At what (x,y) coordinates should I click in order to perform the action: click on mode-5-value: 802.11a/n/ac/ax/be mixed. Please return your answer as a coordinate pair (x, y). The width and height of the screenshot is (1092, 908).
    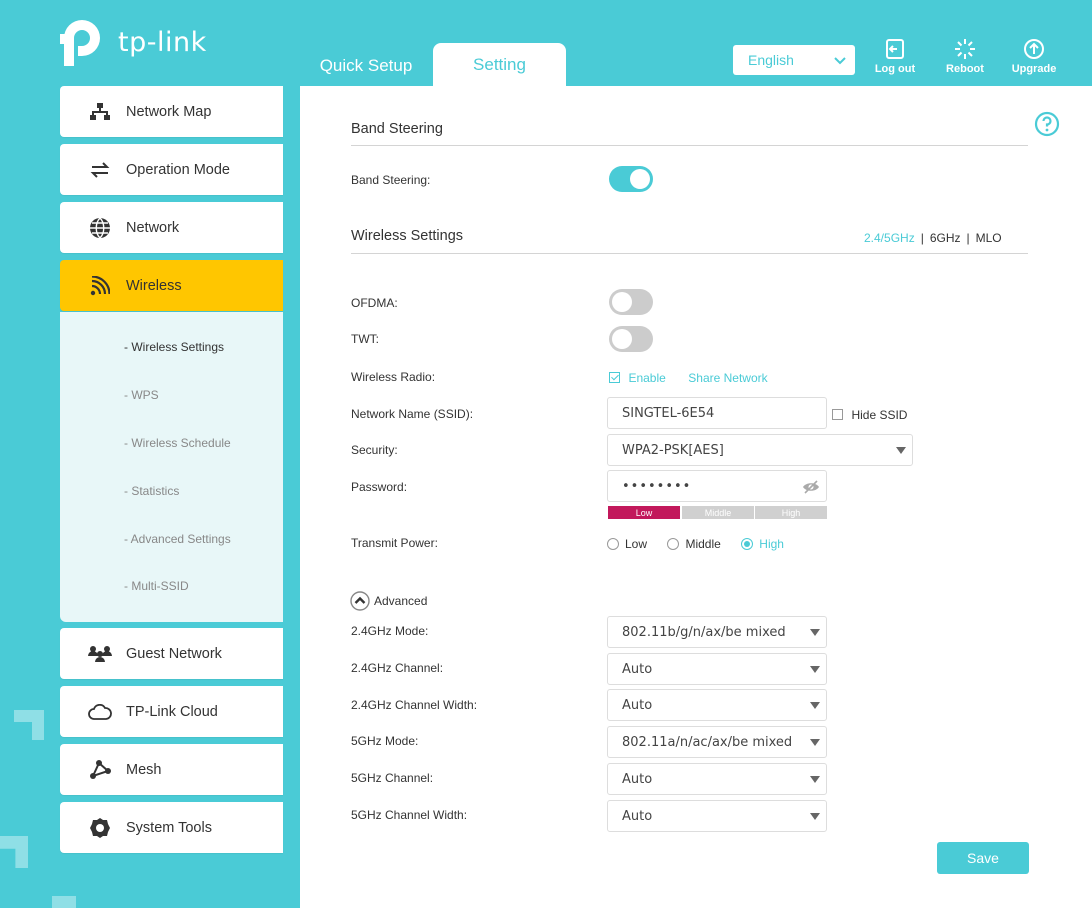
    Looking at the image, I should click on (707, 742).